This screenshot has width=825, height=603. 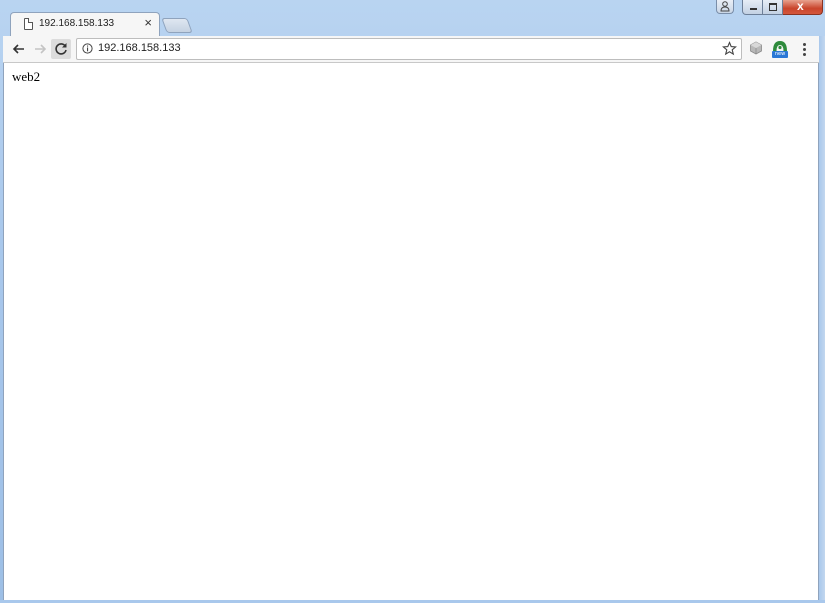 I want to click on arrow-left-icon, so click(x=18, y=49).